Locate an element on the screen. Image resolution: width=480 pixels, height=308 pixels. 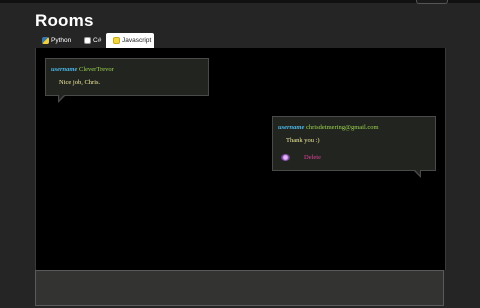
top-bar-button is located at coordinates (432, 2).